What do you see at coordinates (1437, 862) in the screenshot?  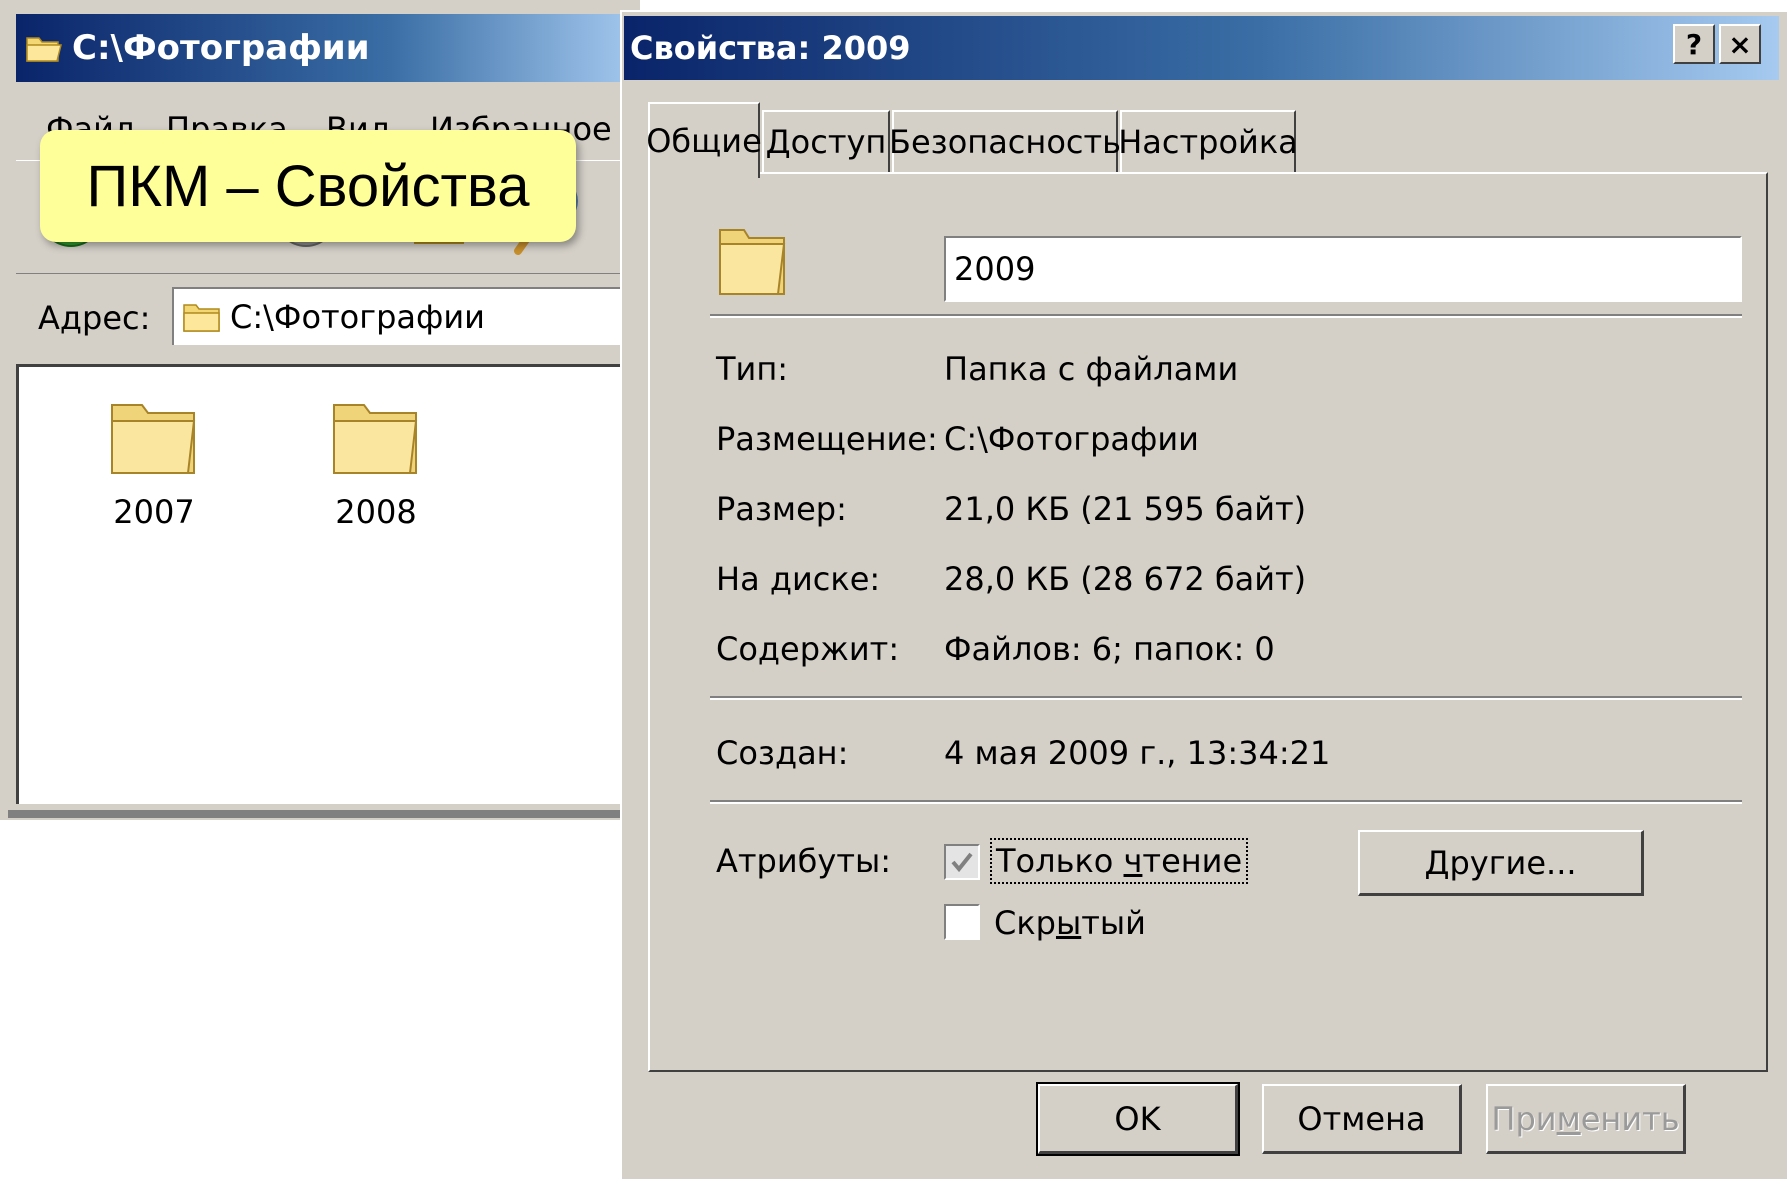 I see `btn-accel: Д` at bounding box center [1437, 862].